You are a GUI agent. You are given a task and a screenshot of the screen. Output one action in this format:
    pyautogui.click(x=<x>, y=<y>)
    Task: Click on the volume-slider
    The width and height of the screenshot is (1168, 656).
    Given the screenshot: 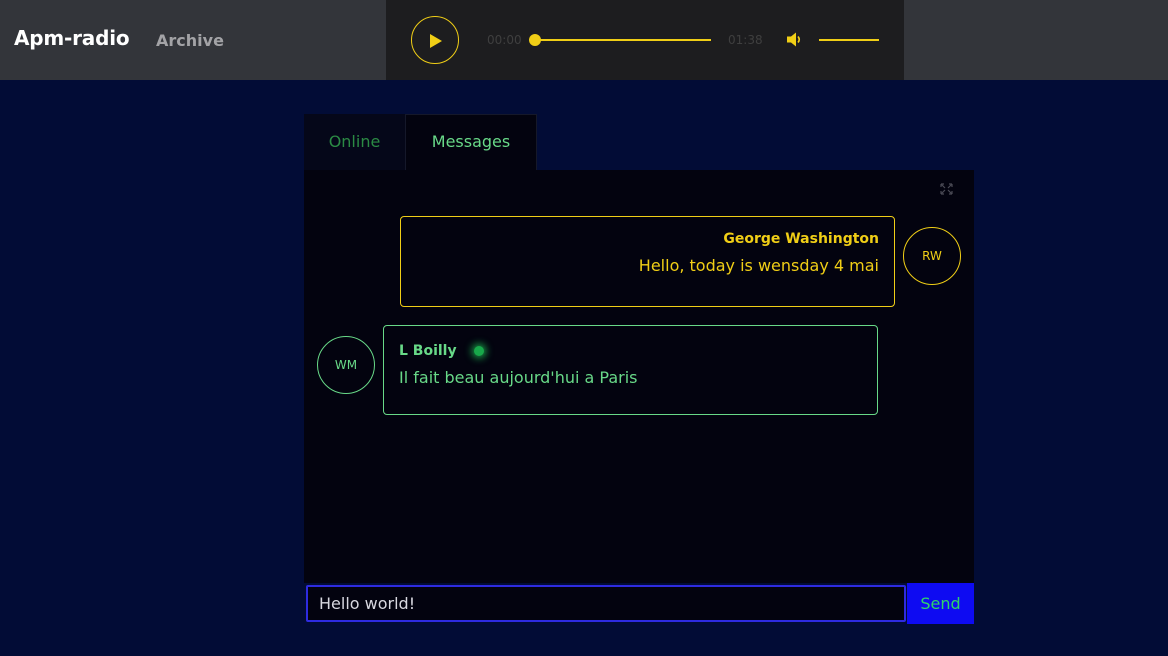 What is the action you would take?
    pyautogui.click(x=849, y=40)
    